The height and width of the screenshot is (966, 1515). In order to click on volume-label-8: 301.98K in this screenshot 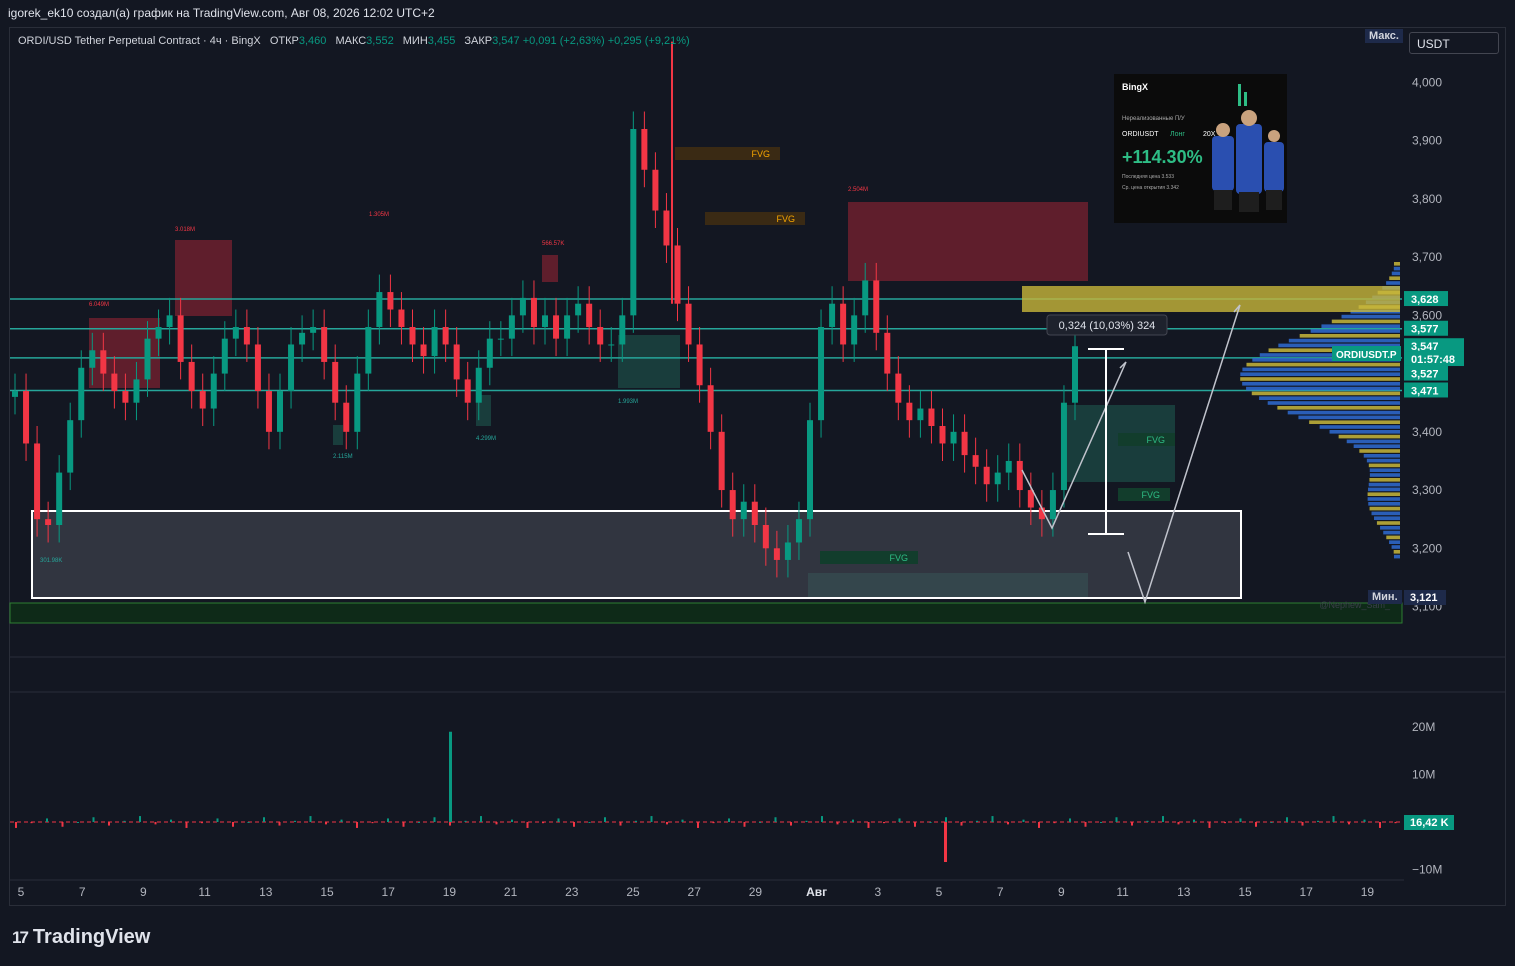, I will do `click(51, 561)`.